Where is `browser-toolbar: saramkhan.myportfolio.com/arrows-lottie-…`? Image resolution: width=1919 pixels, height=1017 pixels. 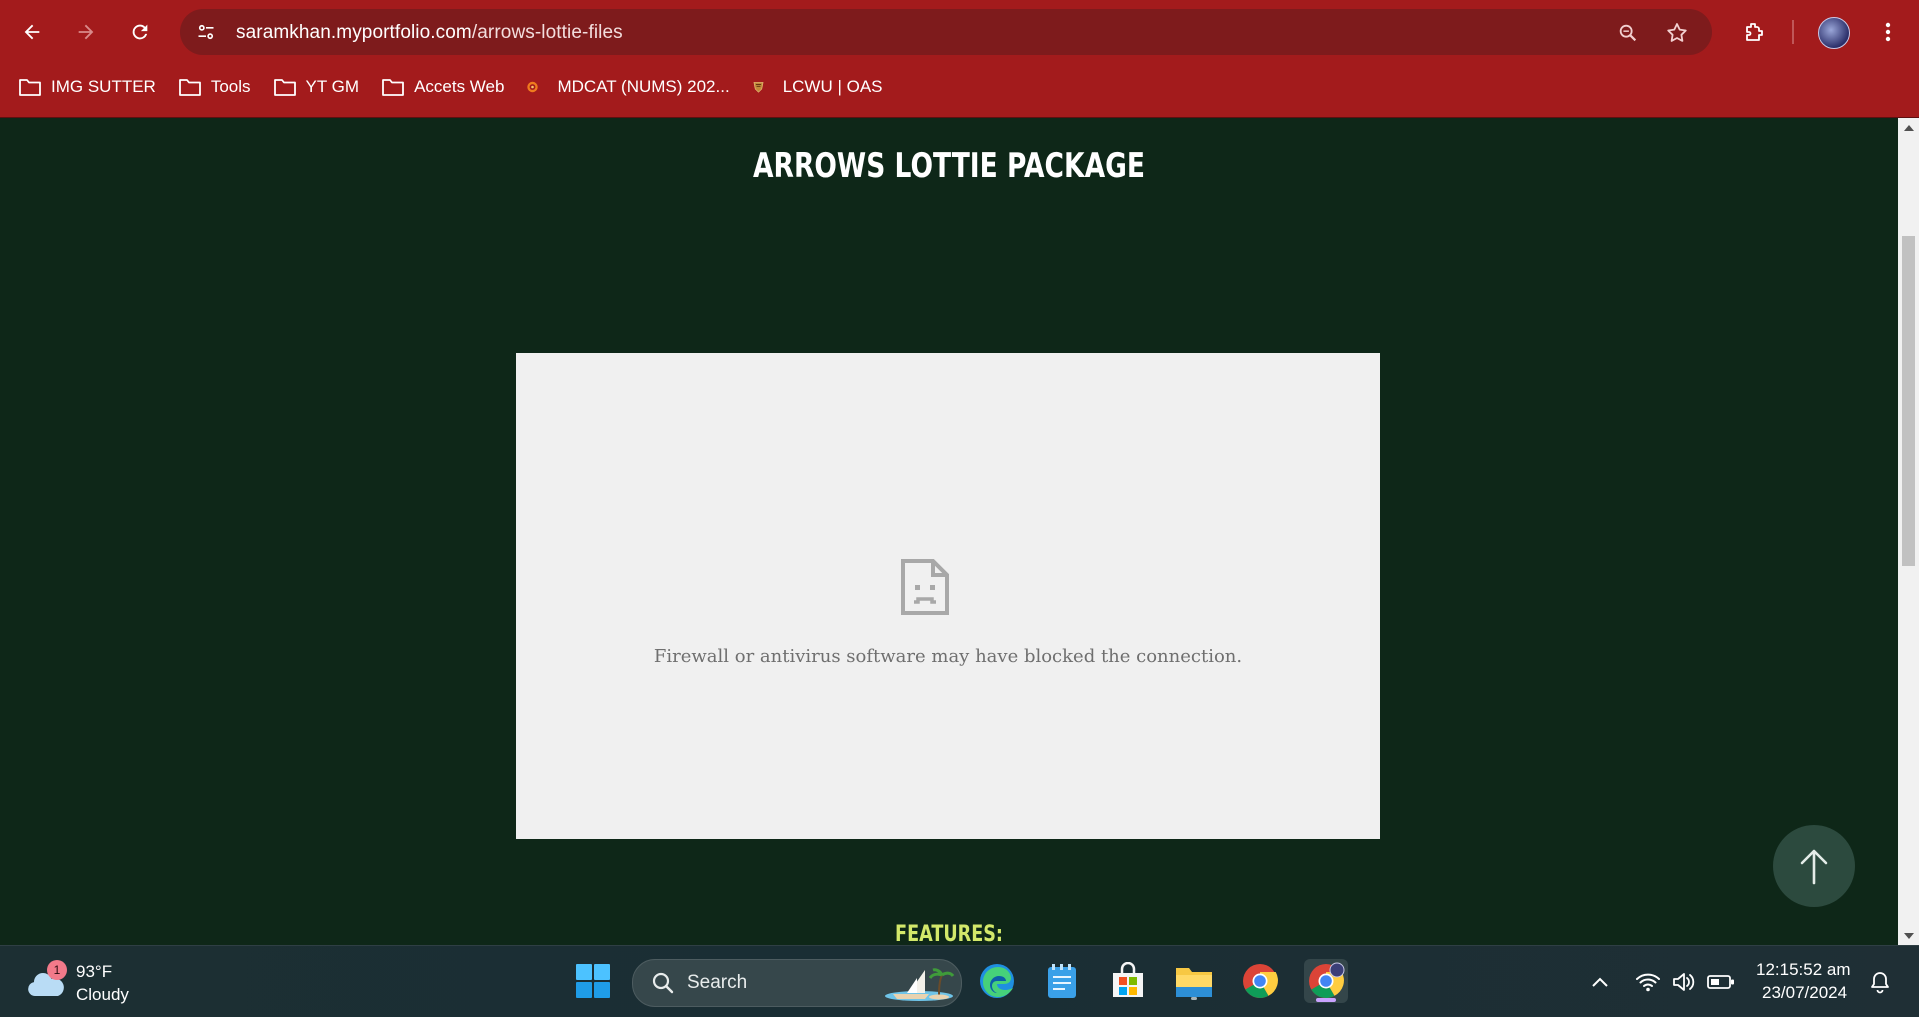 browser-toolbar: saramkhan.myportfolio.com/arrows-lottie-… is located at coordinates (959, 59).